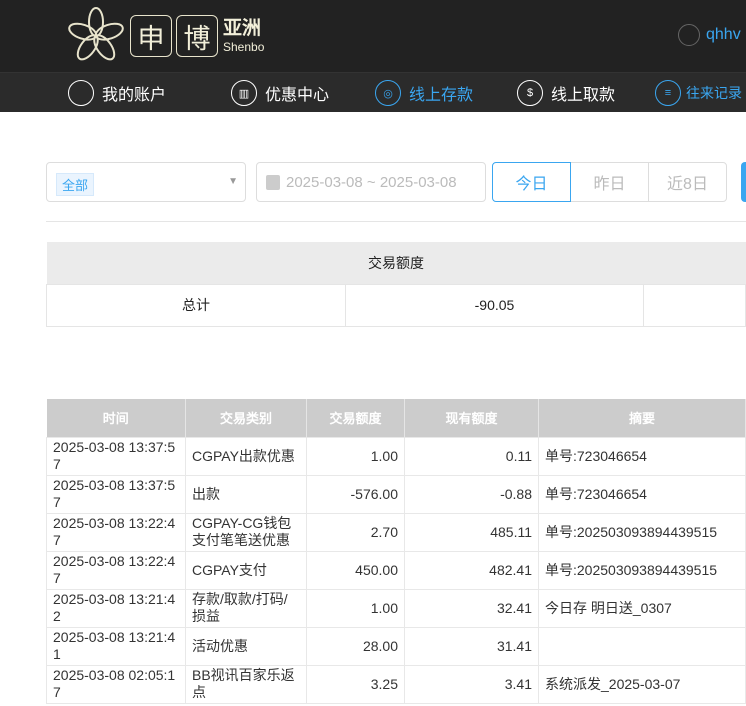  Describe the element at coordinates (355, 532) in the screenshot. I see `cell-amount: 2.70` at that location.